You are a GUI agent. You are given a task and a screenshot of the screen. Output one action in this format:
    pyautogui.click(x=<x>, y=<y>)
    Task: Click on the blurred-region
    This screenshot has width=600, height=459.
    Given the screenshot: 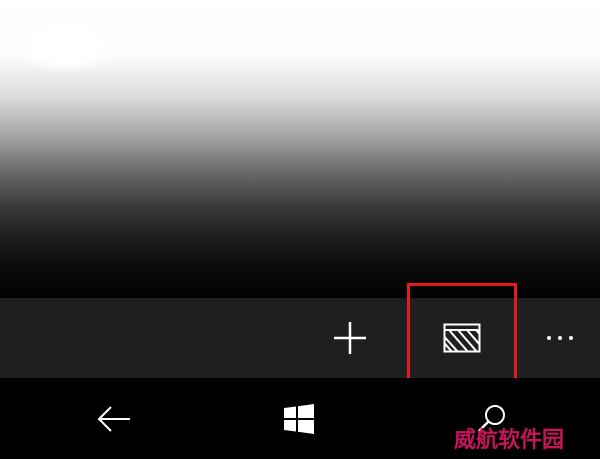 What is the action you would take?
    pyautogui.click(x=66, y=48)
    